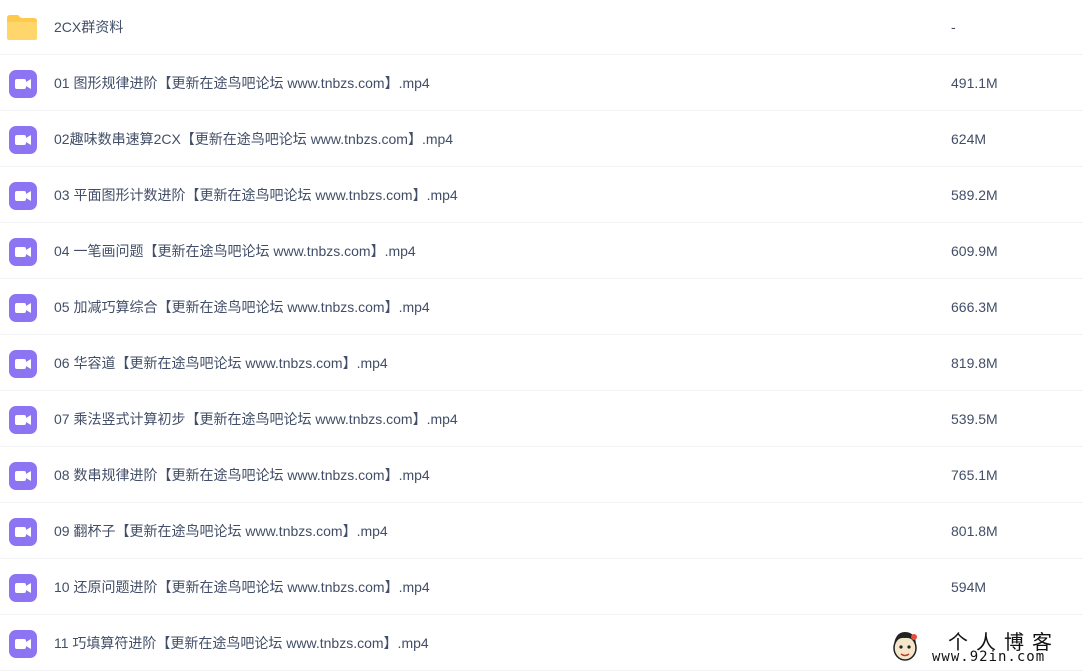  What do you see at coordinates (242, 474) in the screenshot?
I see `file-name: 08 数串规律进阶【更新在途鸟吧论坛 www.tnbzs.com】.mp4` at bounding box center [242, 474].